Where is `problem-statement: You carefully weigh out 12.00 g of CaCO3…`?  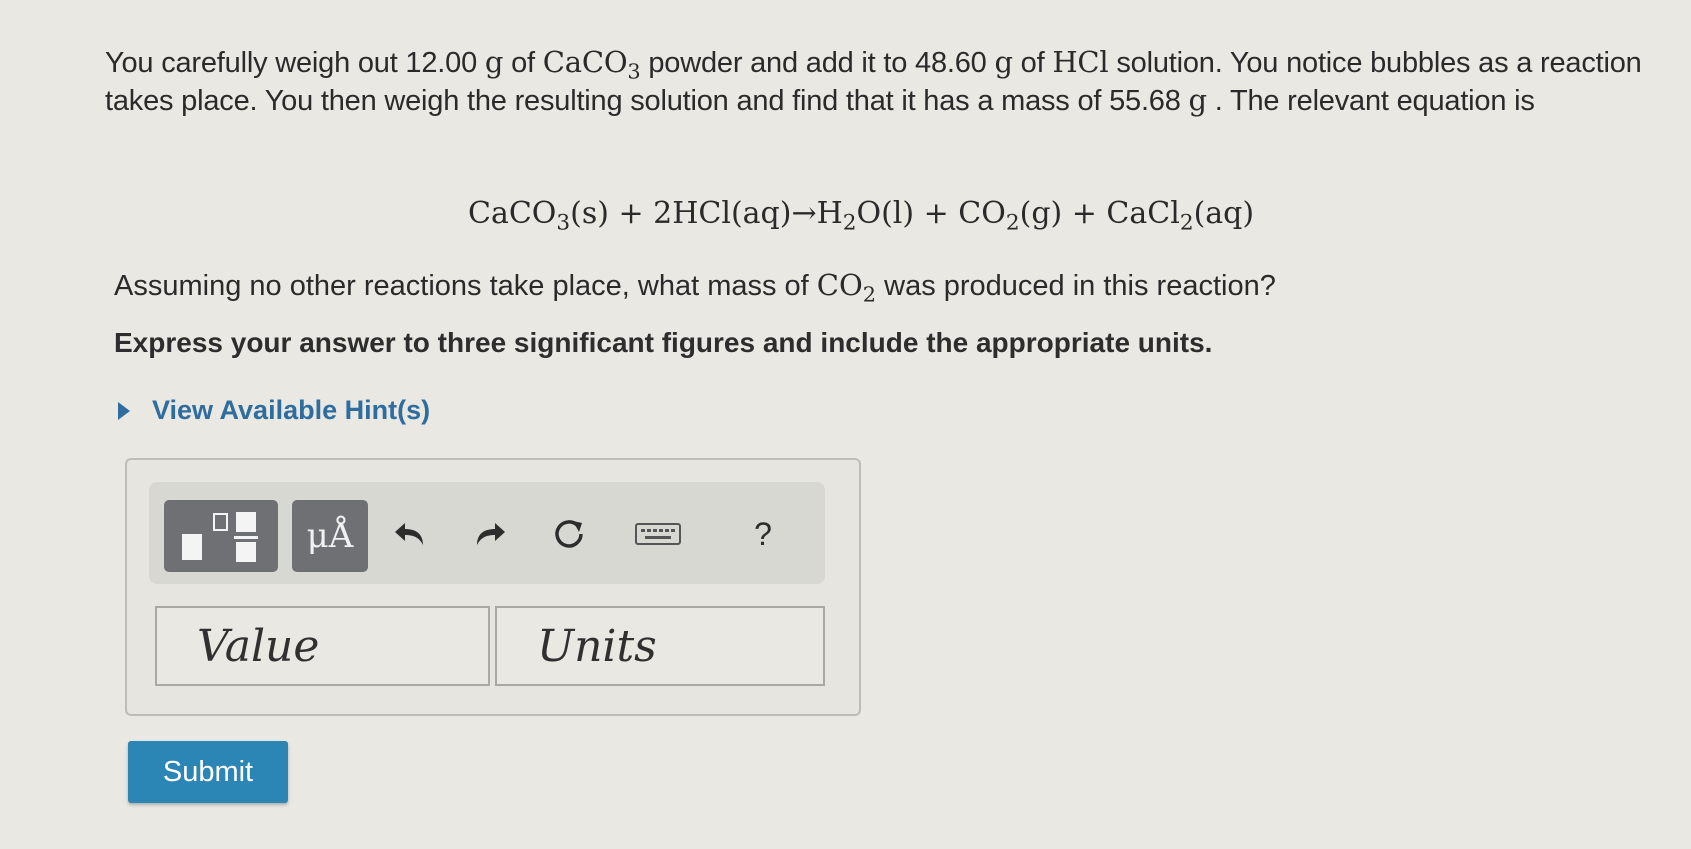
problem-statement: You carefully weigh out 12.00 g of CaCO3… is located at coordinates (875, 82).